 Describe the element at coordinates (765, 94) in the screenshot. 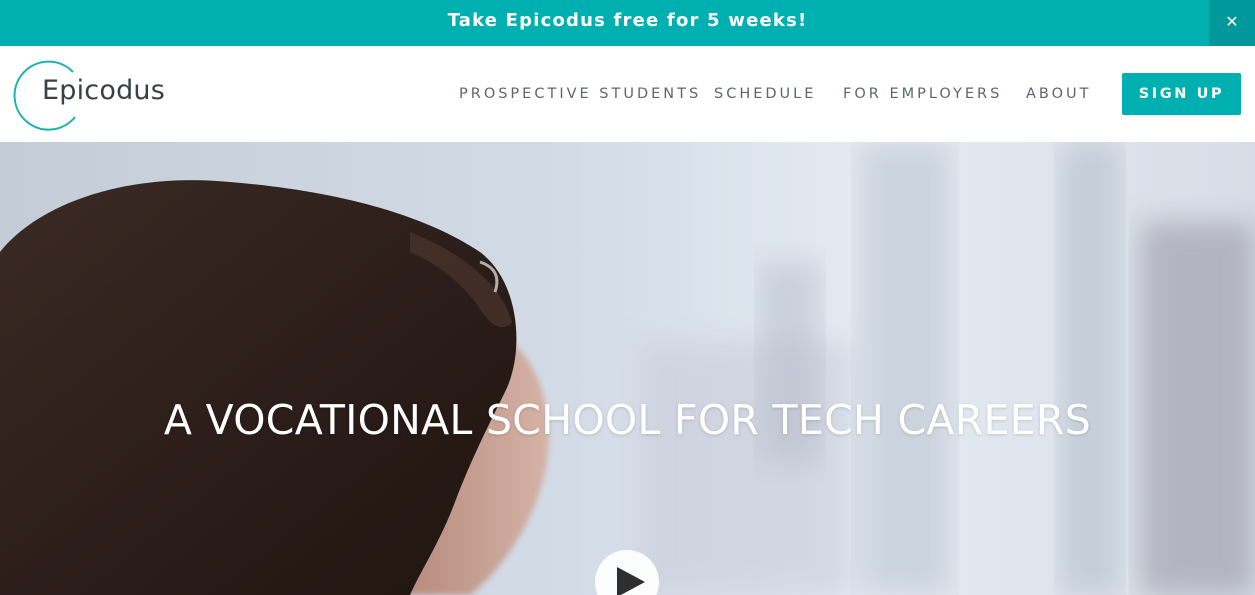

I see `nav-schedule: SCHEDULE` at that location.